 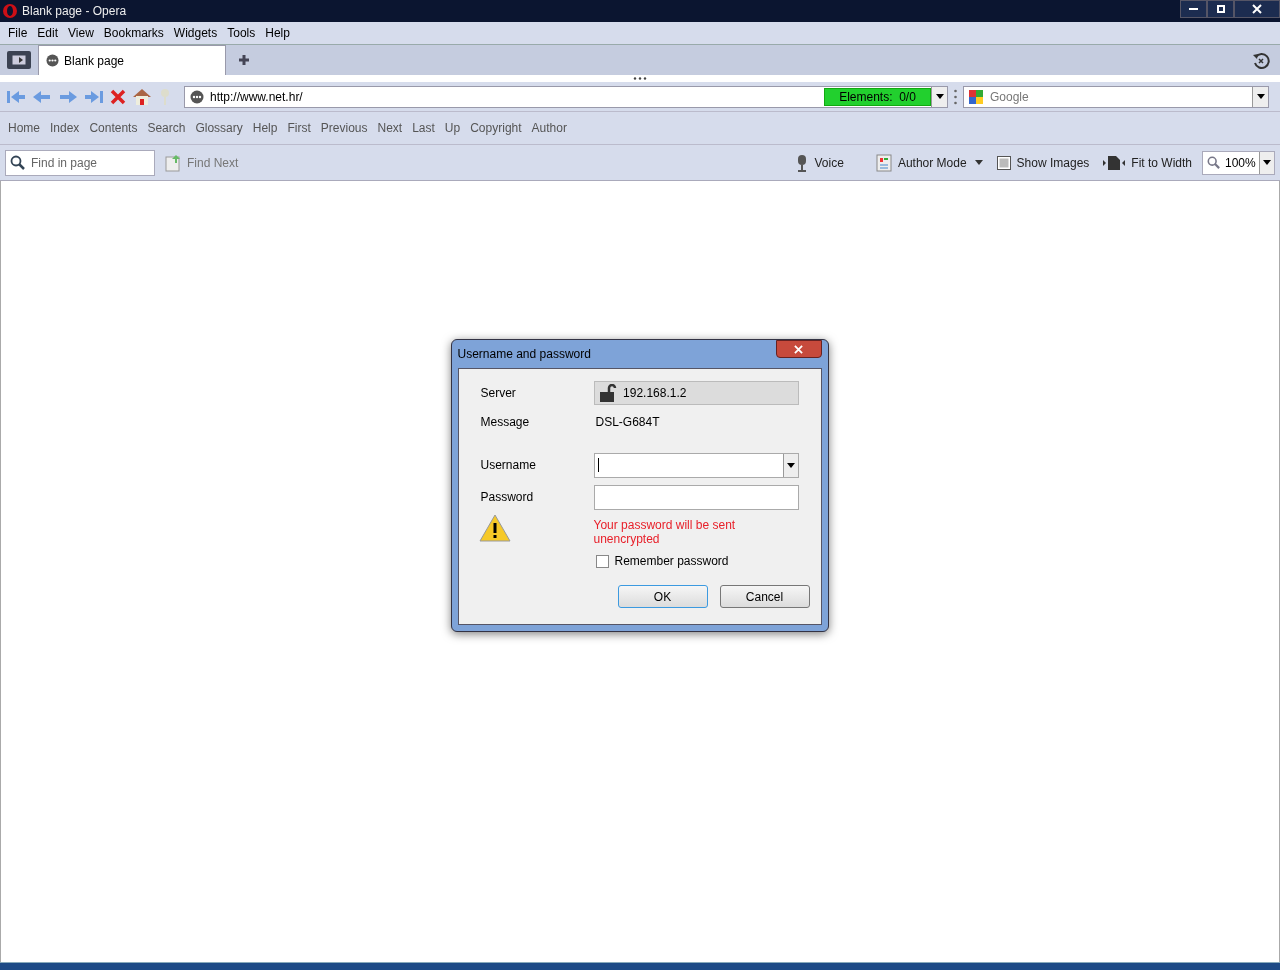 What do you see at coordinates (390, 128) in the screenshot?
I see `nav-link: Next` at bounding box center [390, 128].